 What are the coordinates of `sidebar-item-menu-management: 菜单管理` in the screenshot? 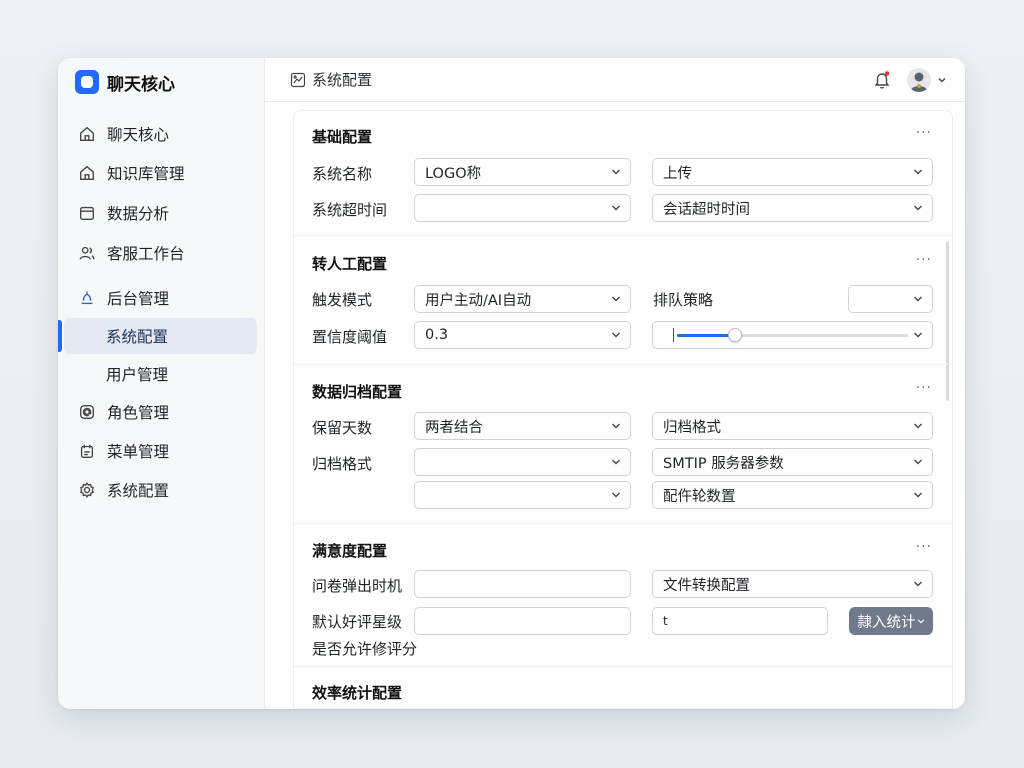 It's located at (161, 451).